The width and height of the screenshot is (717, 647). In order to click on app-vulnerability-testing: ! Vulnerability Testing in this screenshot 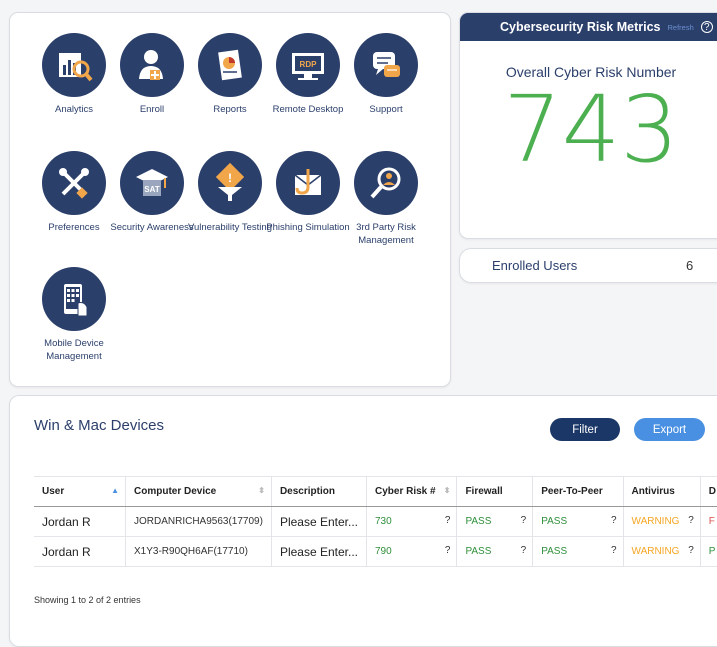, I will do `click(230, 192)`.